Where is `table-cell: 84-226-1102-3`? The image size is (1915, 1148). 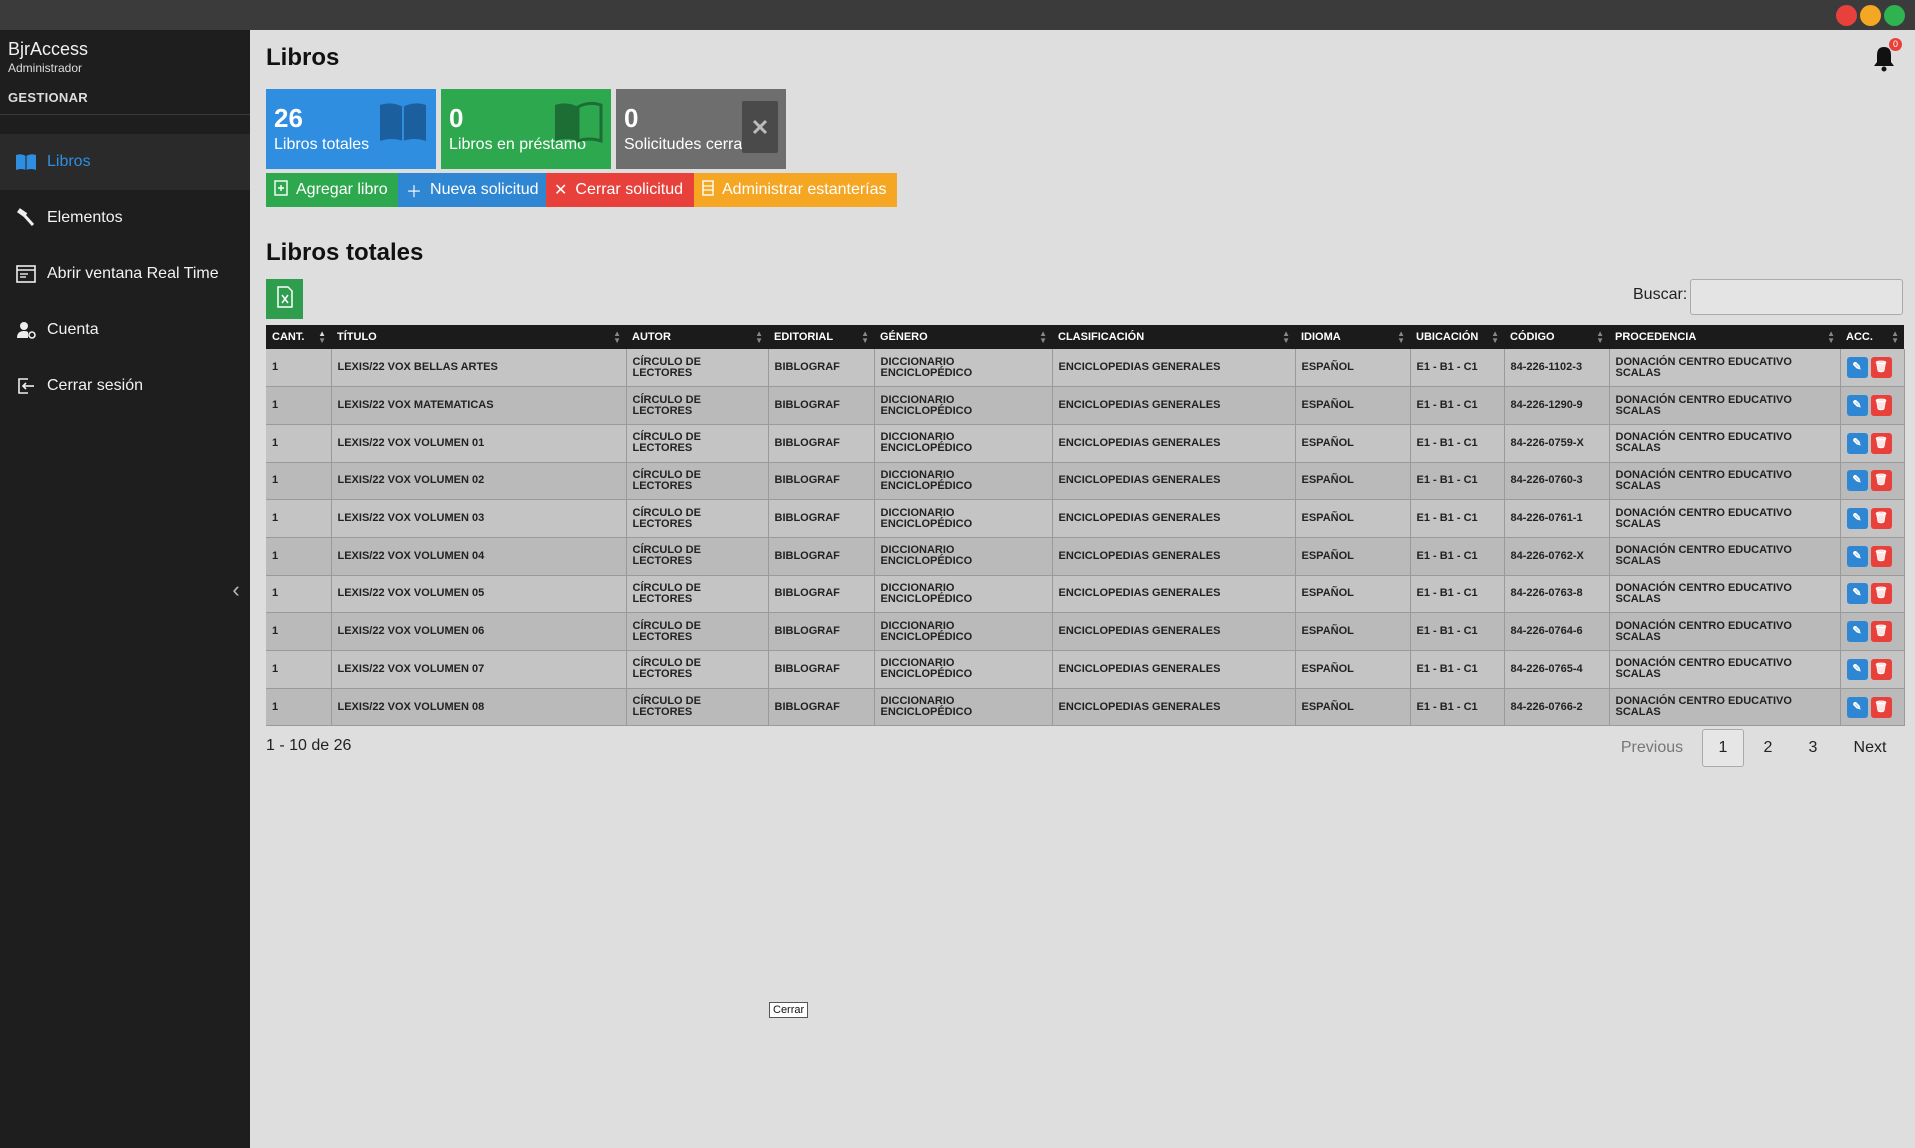 table-cell: 84-226-1102-3 is located at coordinates (1557, 368).